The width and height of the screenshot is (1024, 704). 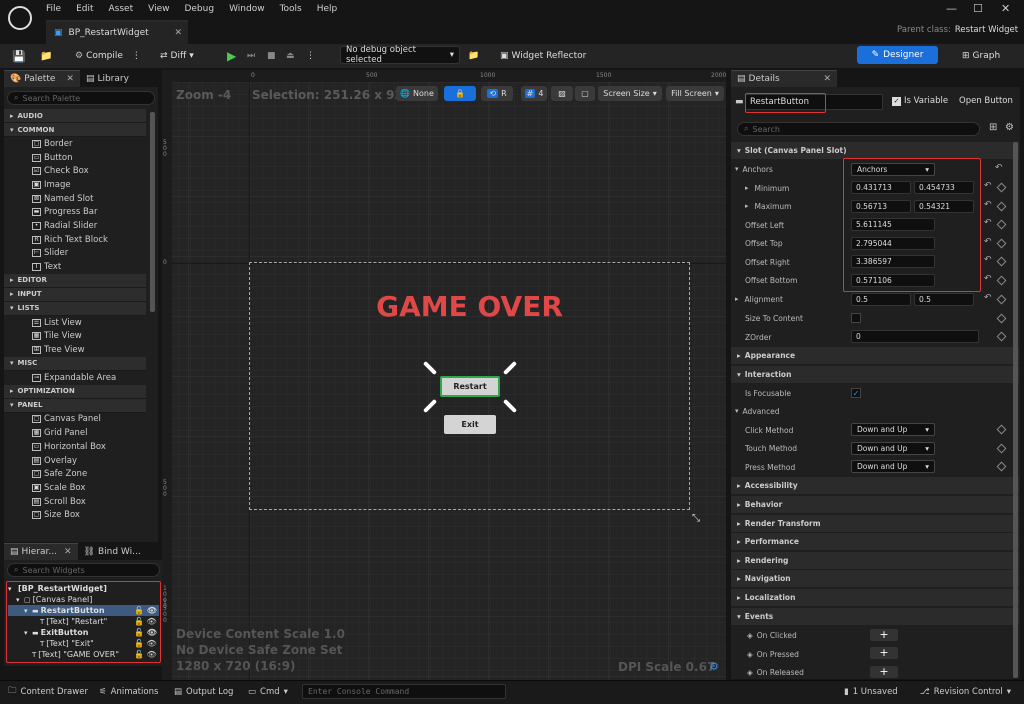 I want to click on palette-item-horizontal-box: ▭ Horizontal Box, so click(x=75, y=447).